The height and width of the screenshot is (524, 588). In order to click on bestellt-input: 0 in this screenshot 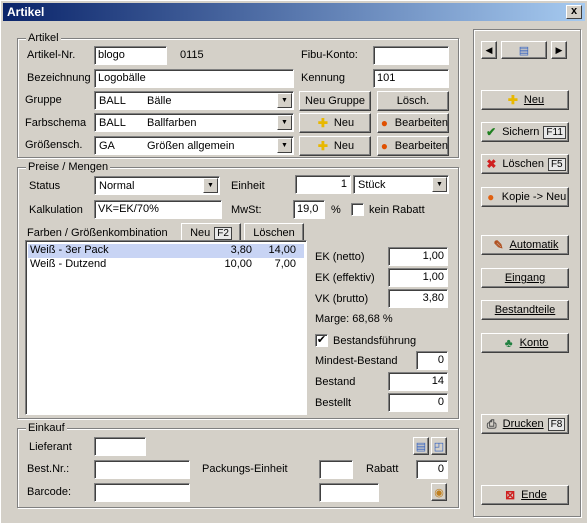, I will do `click(418, 402)`.